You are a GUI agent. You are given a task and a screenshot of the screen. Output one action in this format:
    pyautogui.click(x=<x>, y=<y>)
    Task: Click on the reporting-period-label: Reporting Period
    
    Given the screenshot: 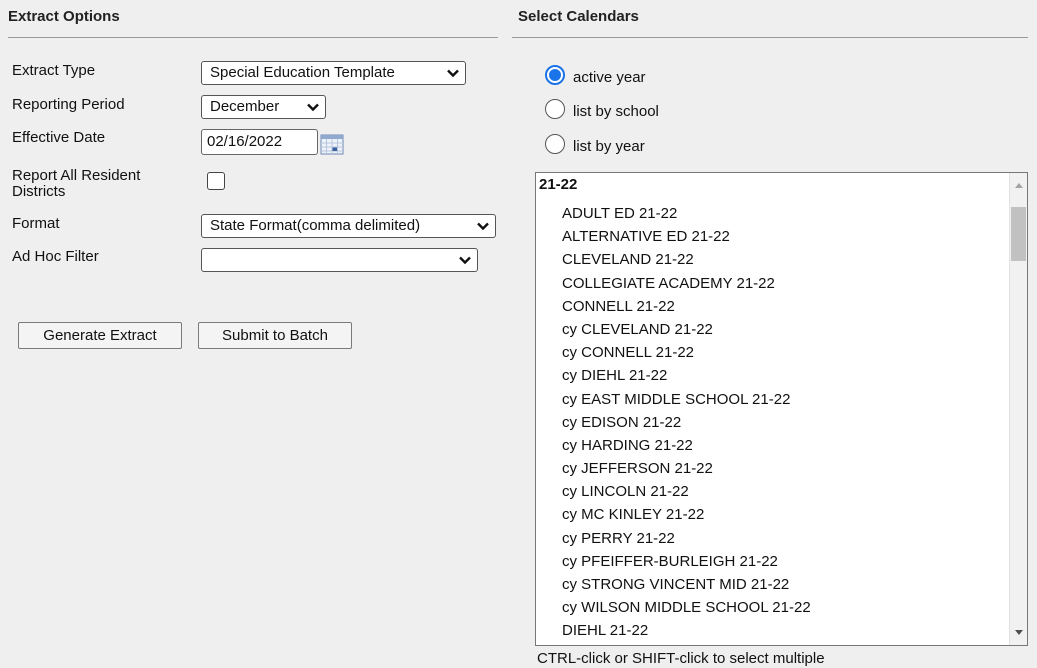 What is the action you would take?
    pyautogui.click(x=68, y=104)
    